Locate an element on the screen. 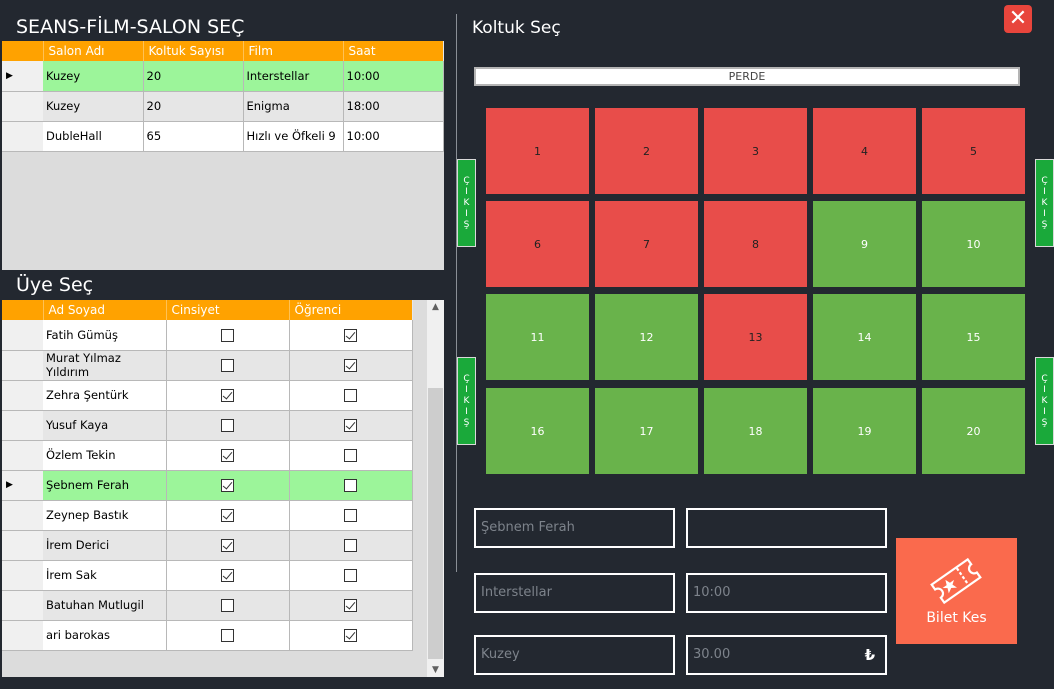 The image size is (1054, 689). ucret-field: 30.00 ₺ is located at coordinates (786, 655).